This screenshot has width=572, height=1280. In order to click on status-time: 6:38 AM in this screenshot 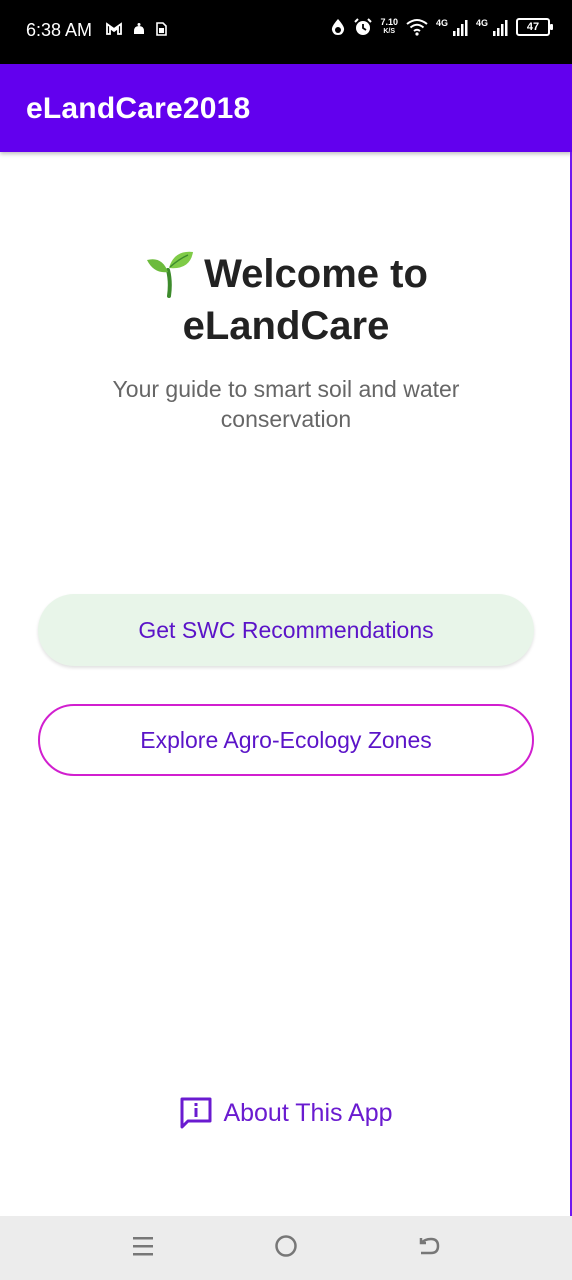, I will do `click(59, 30)`.